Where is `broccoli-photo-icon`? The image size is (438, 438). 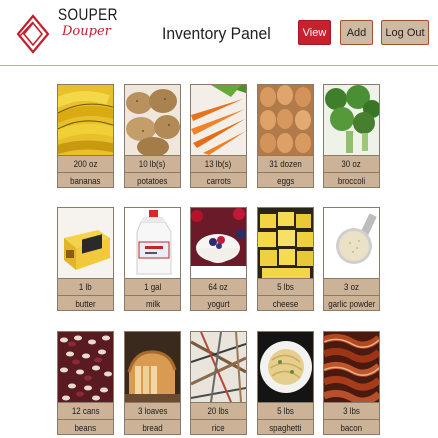
broccoli-photo-icon is located at coordinates (351, 120).